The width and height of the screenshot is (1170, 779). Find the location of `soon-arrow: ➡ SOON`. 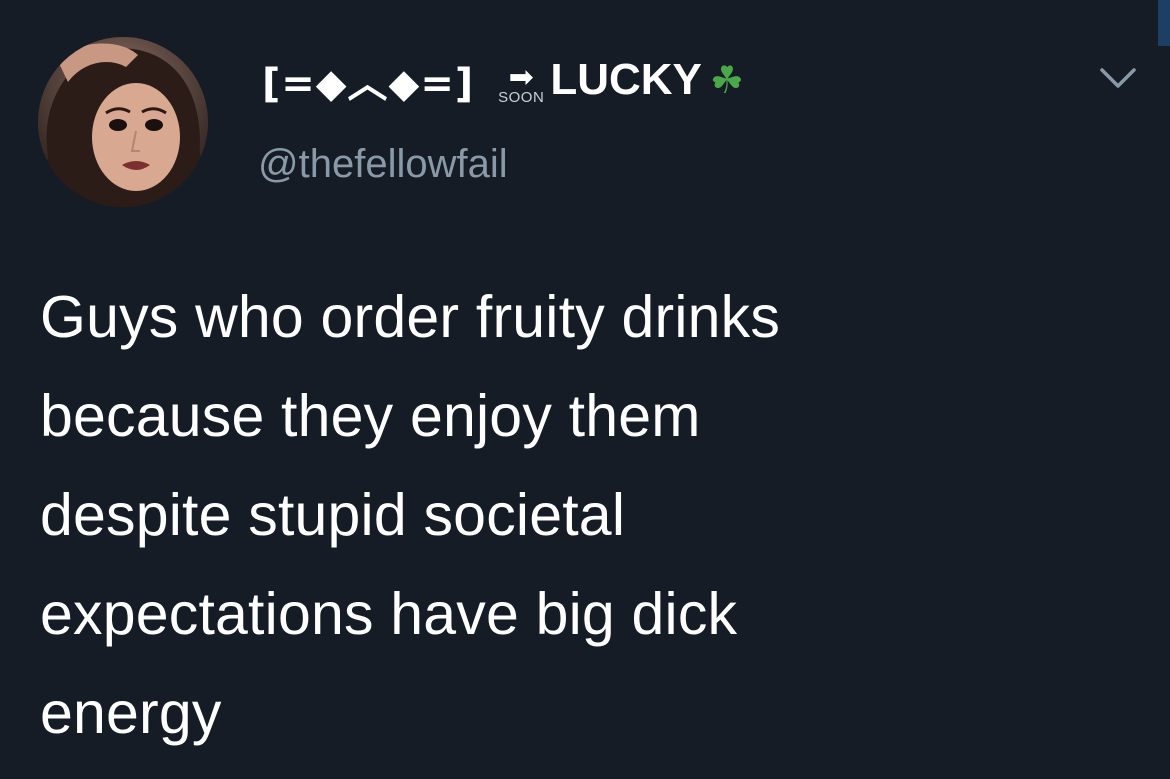

soon-arrow: ➡ SOON is located at coordinates (521, 83).